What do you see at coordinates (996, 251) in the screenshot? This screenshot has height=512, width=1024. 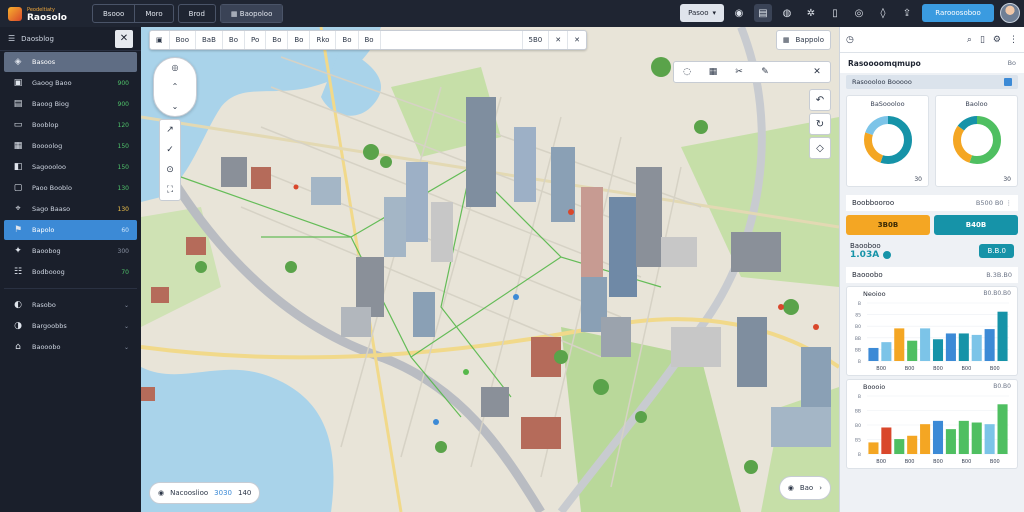 I see `metric-pill: B.B.0` at bounding box center [996, 251].